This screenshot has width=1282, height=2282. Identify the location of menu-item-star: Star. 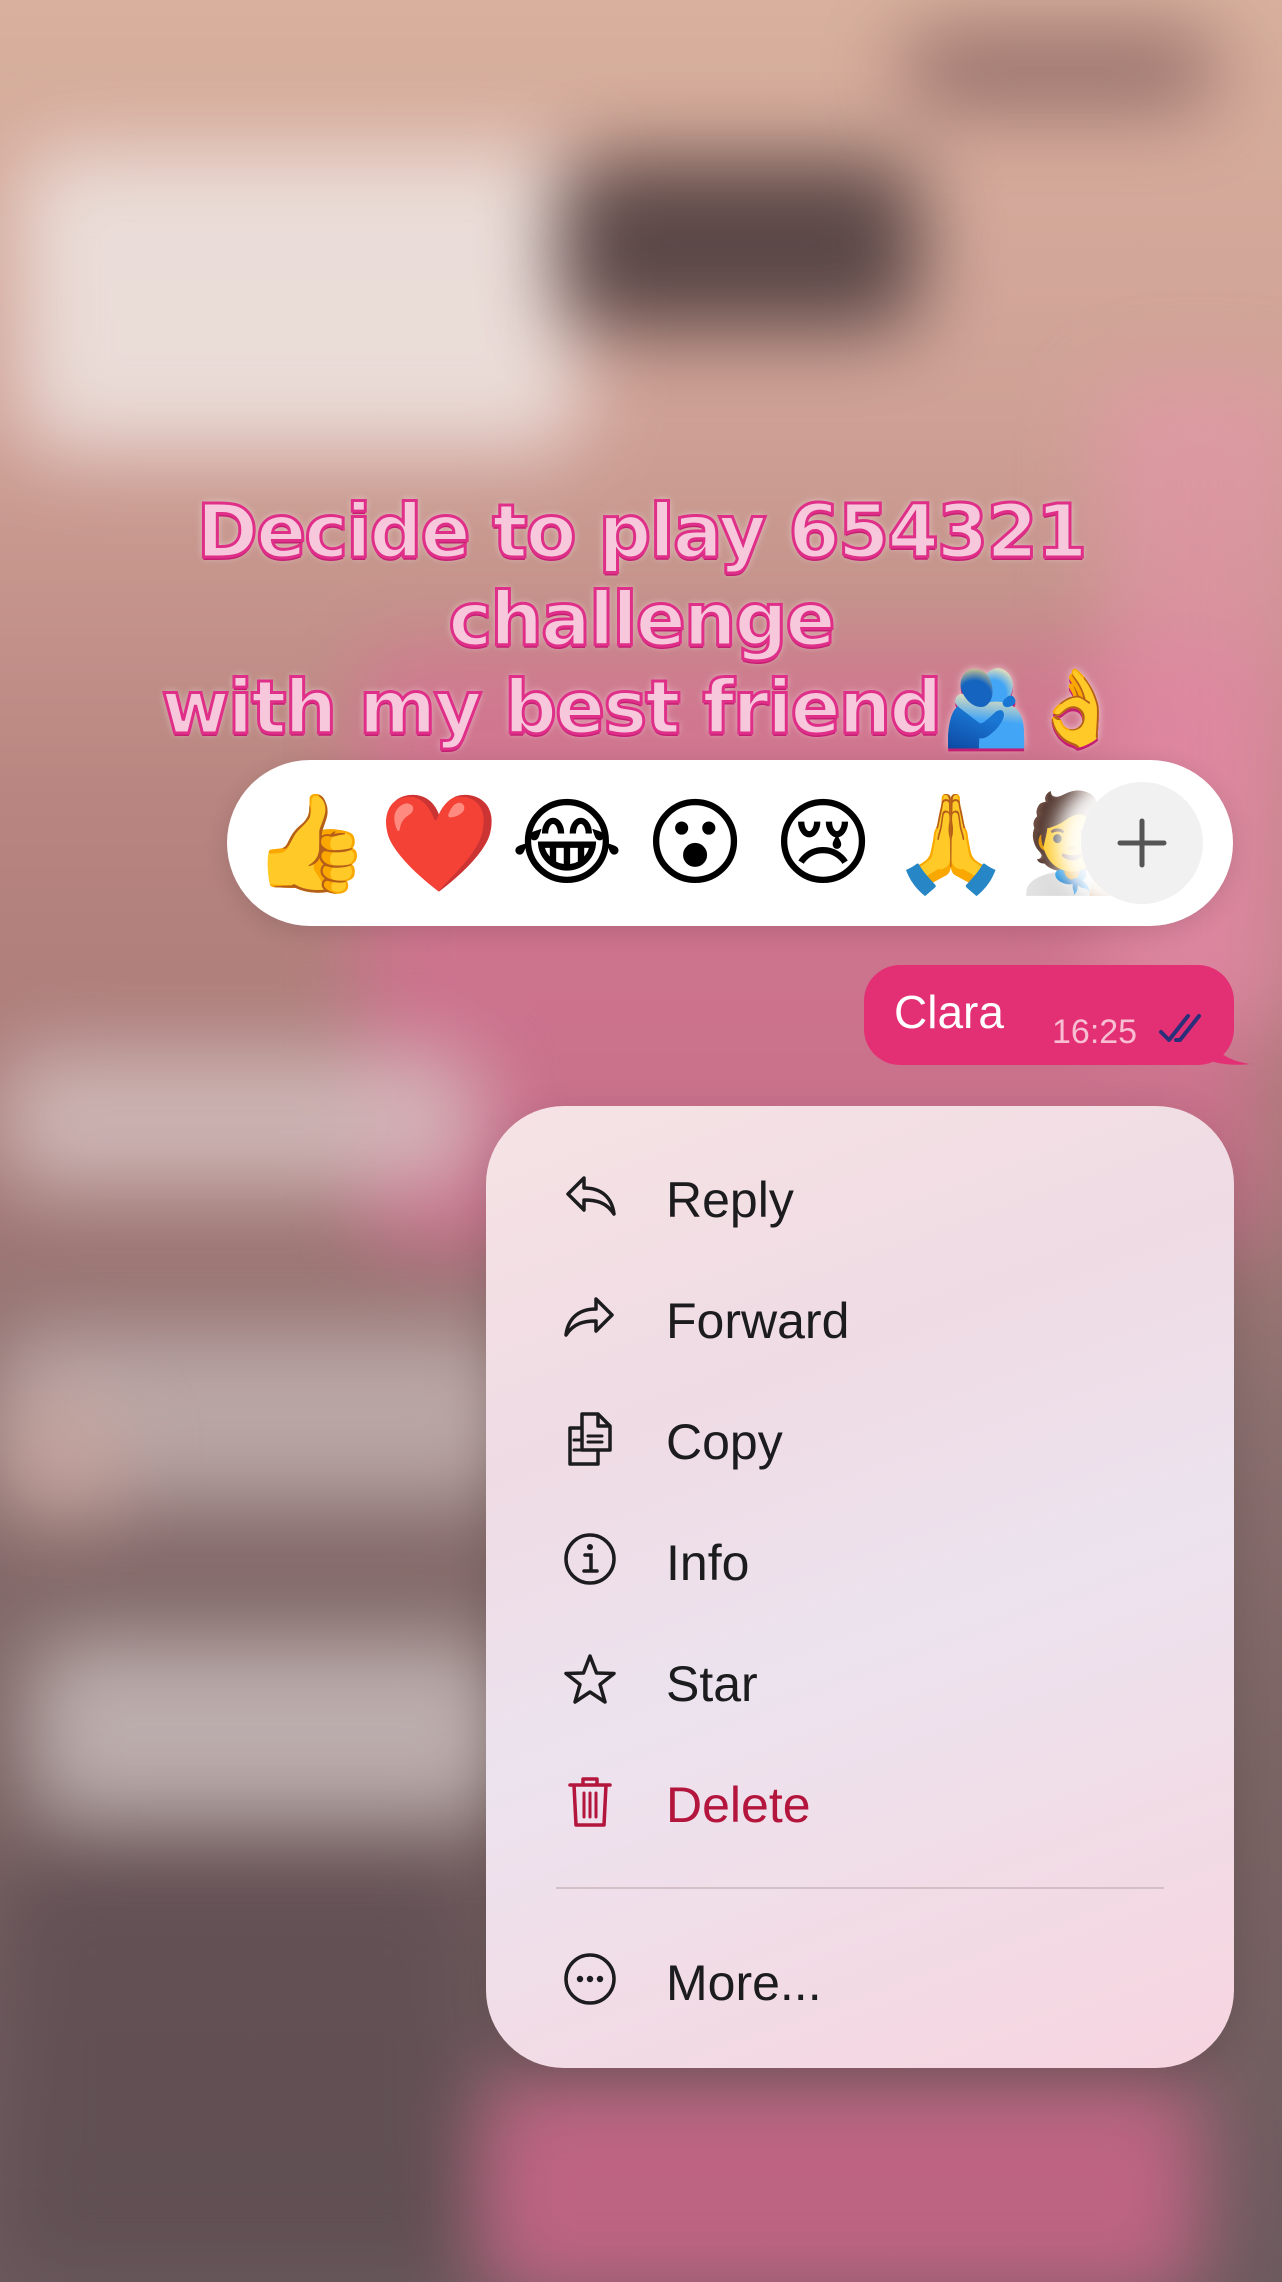
(860, 1680).